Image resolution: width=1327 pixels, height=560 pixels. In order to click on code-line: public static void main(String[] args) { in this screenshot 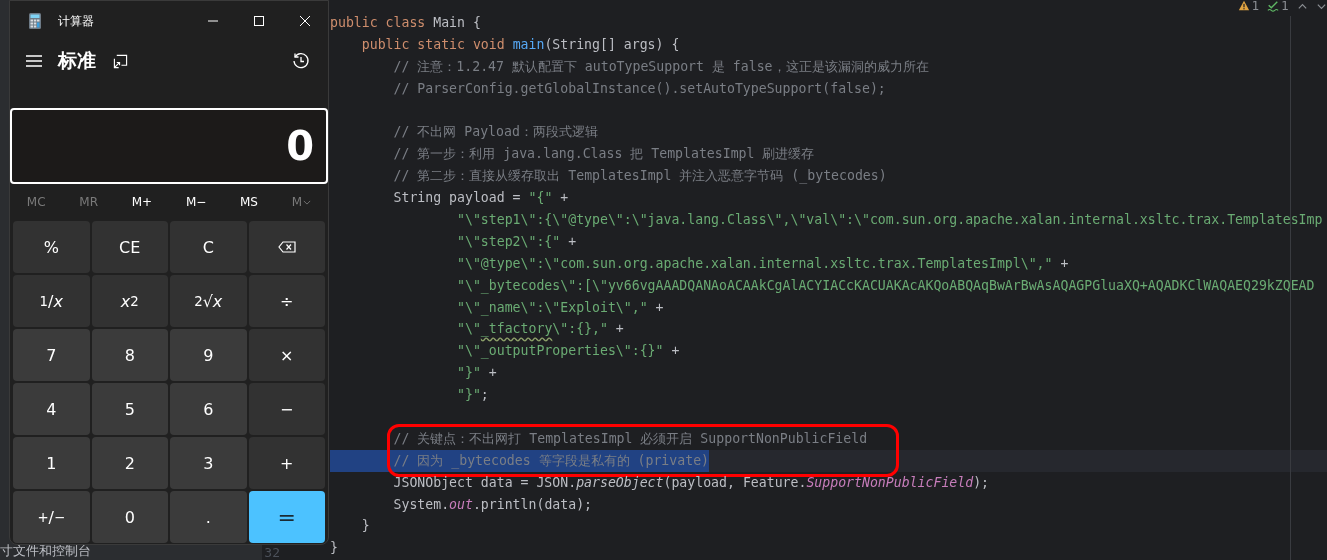, I will do `click(520, 44)`.